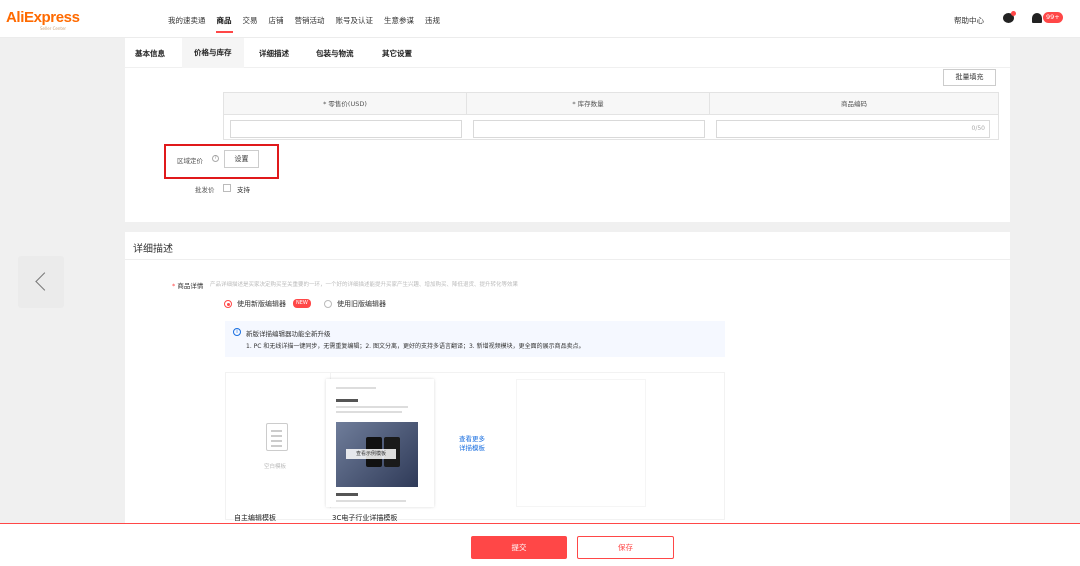 This screenshot has height=566, width=1080. I want to click on tab-price-stock: 价格与库存, so click(213, 53).